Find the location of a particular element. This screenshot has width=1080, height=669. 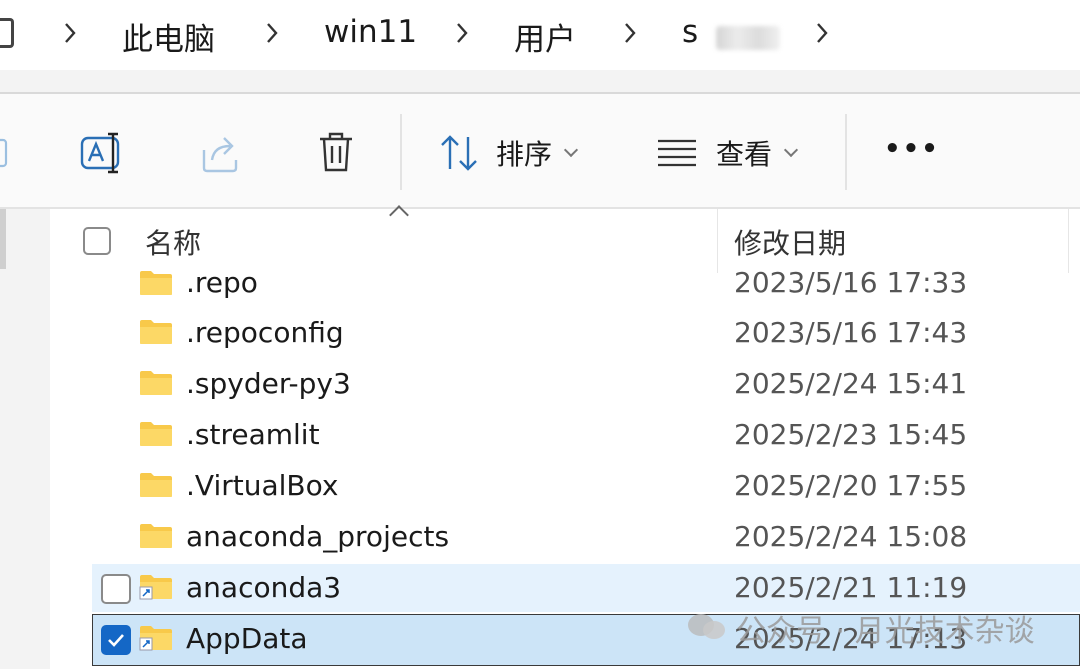

file-name: .repoconfig is located at coordinates (265, 332).